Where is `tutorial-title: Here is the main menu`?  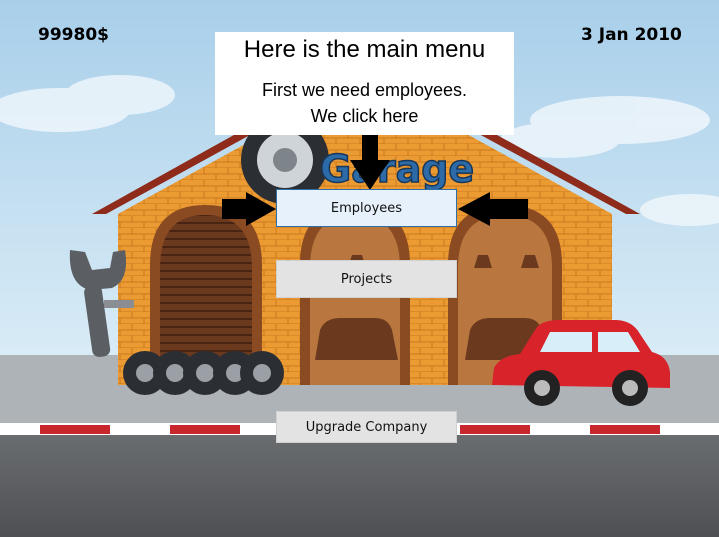
tutorial-title: Here is the main menu is located at coordinates (364, 49).